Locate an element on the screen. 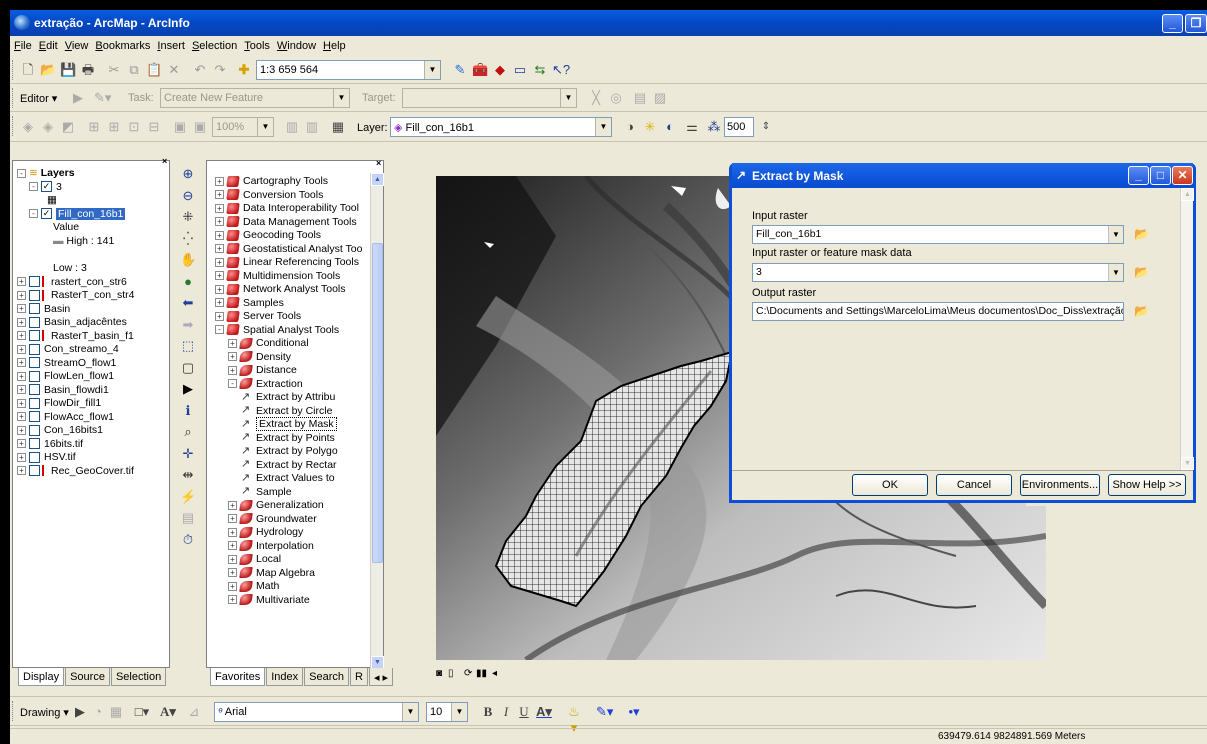  menu-item: Bookmarks is located at coordinates (122, 46).